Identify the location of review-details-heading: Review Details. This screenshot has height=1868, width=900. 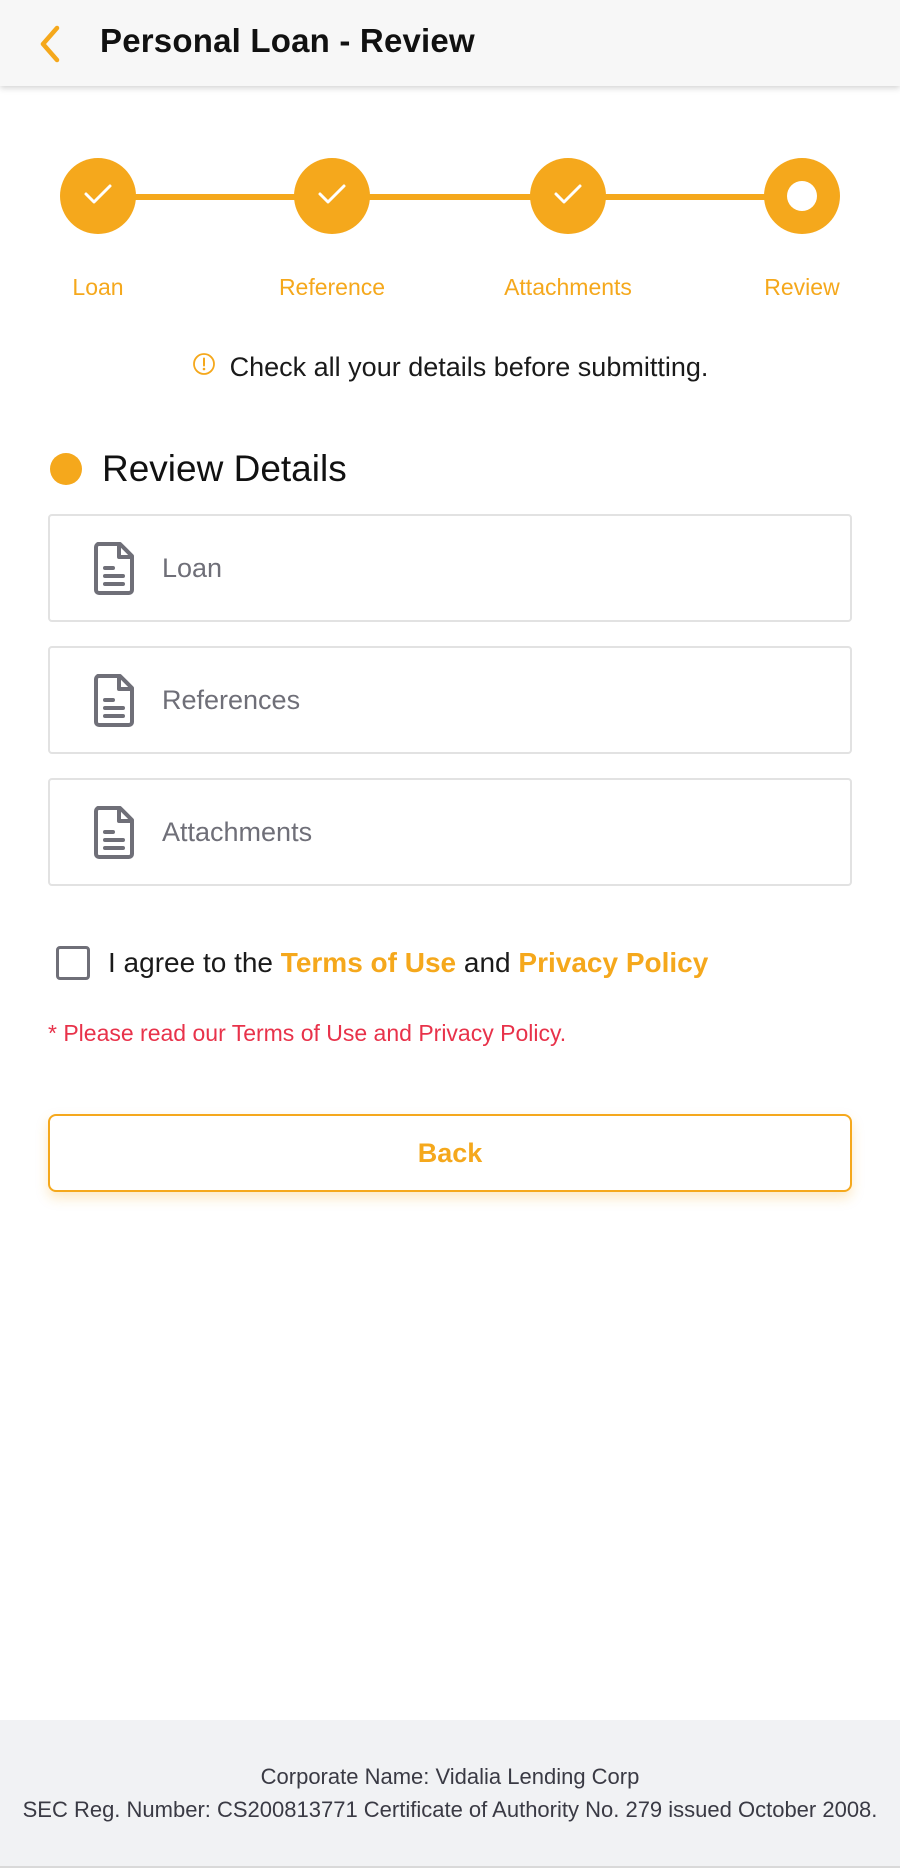
(198, 469).